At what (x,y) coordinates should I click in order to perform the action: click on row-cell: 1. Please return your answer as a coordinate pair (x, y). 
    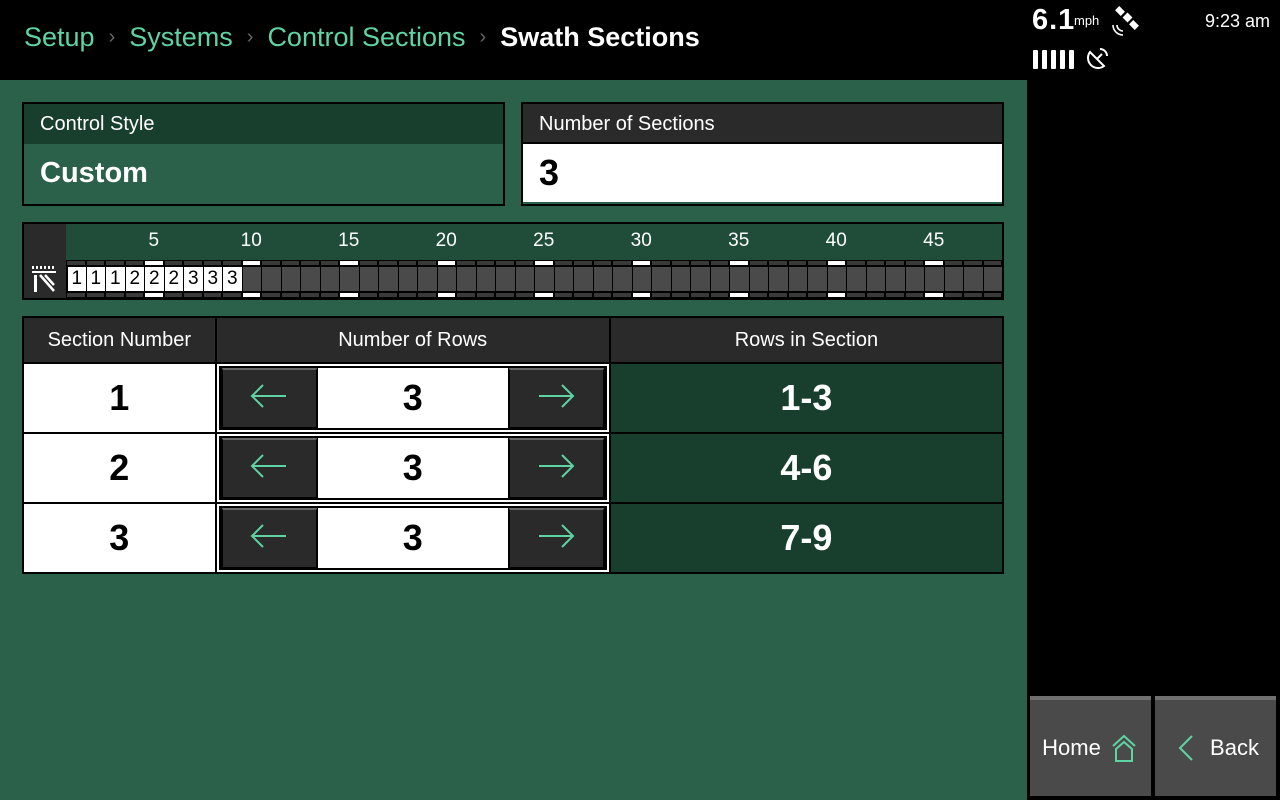
    Looking at the image, I should click on (76, 279).